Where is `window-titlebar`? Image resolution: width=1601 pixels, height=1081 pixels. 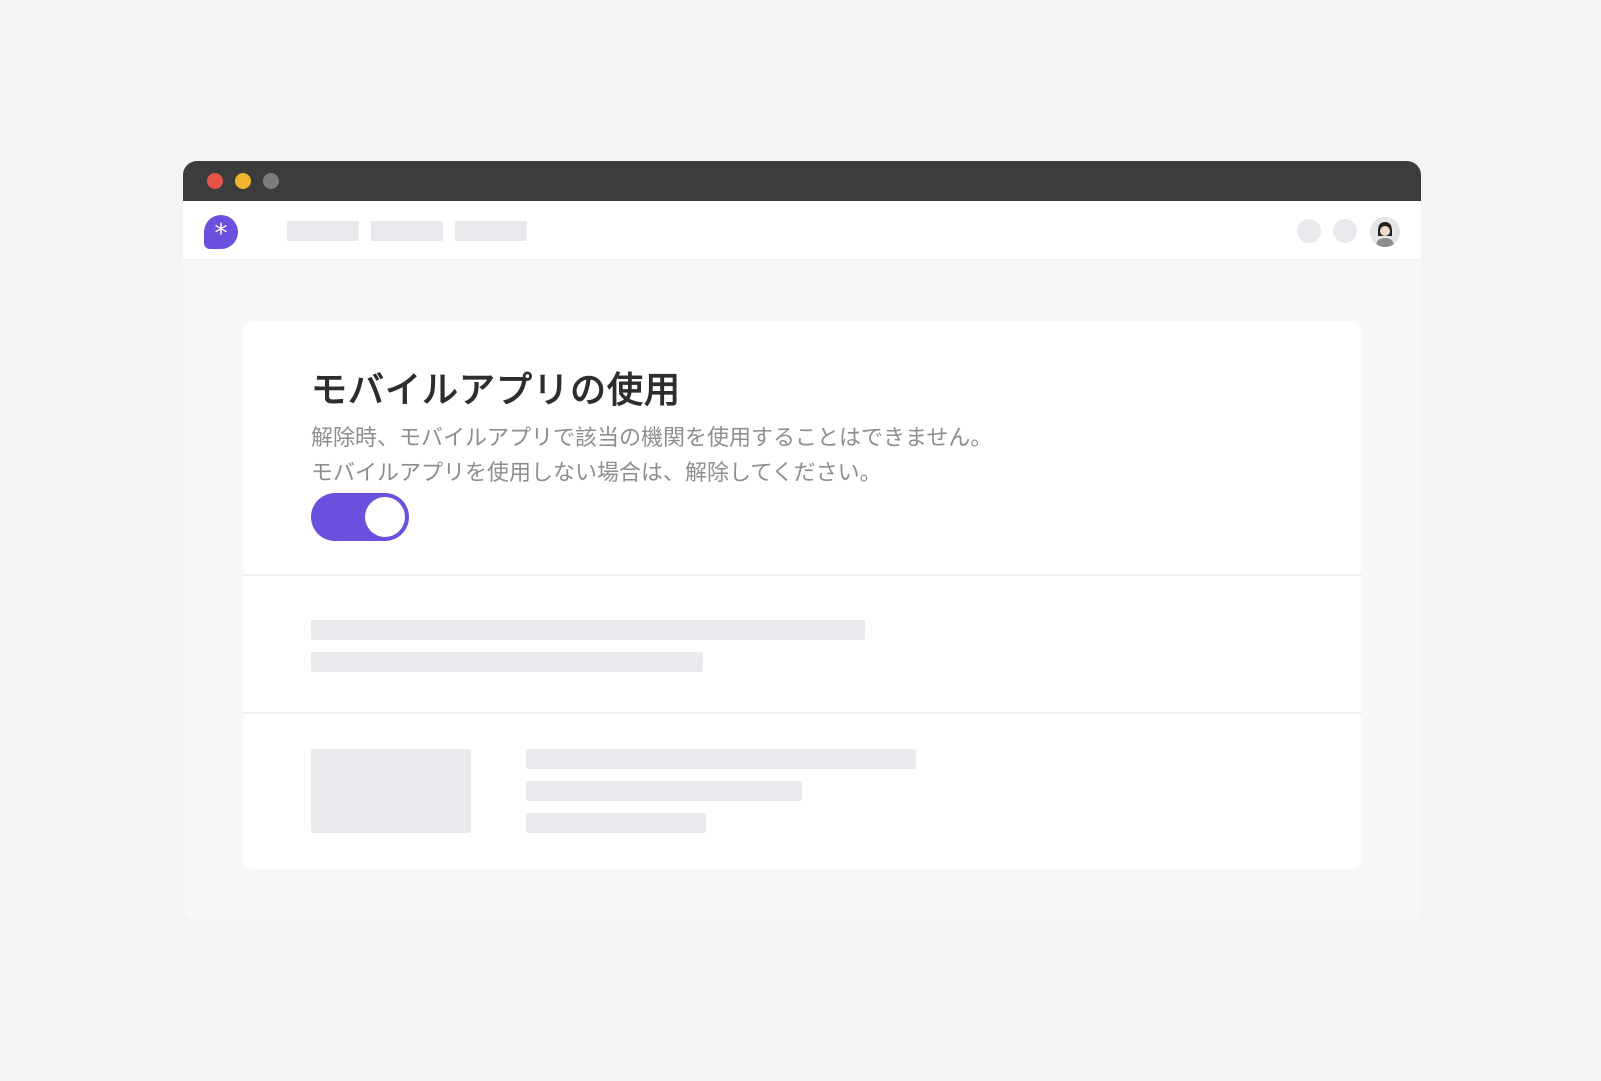 window-titlebar is located at coordinates (802, 181).